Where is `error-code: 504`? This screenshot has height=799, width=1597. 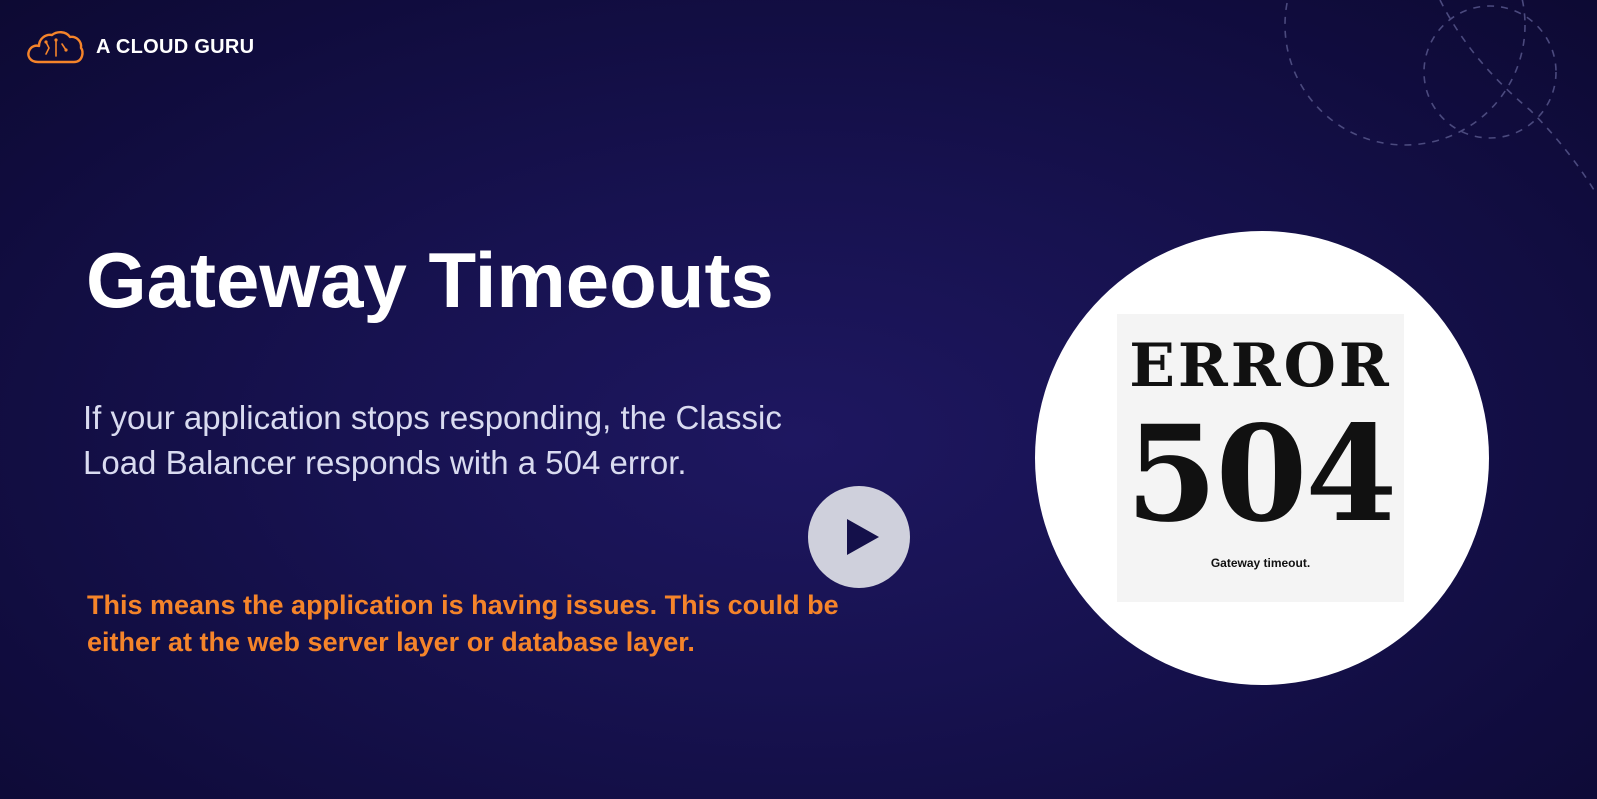
error-code: 504 is located at coordinates (1261, 474).